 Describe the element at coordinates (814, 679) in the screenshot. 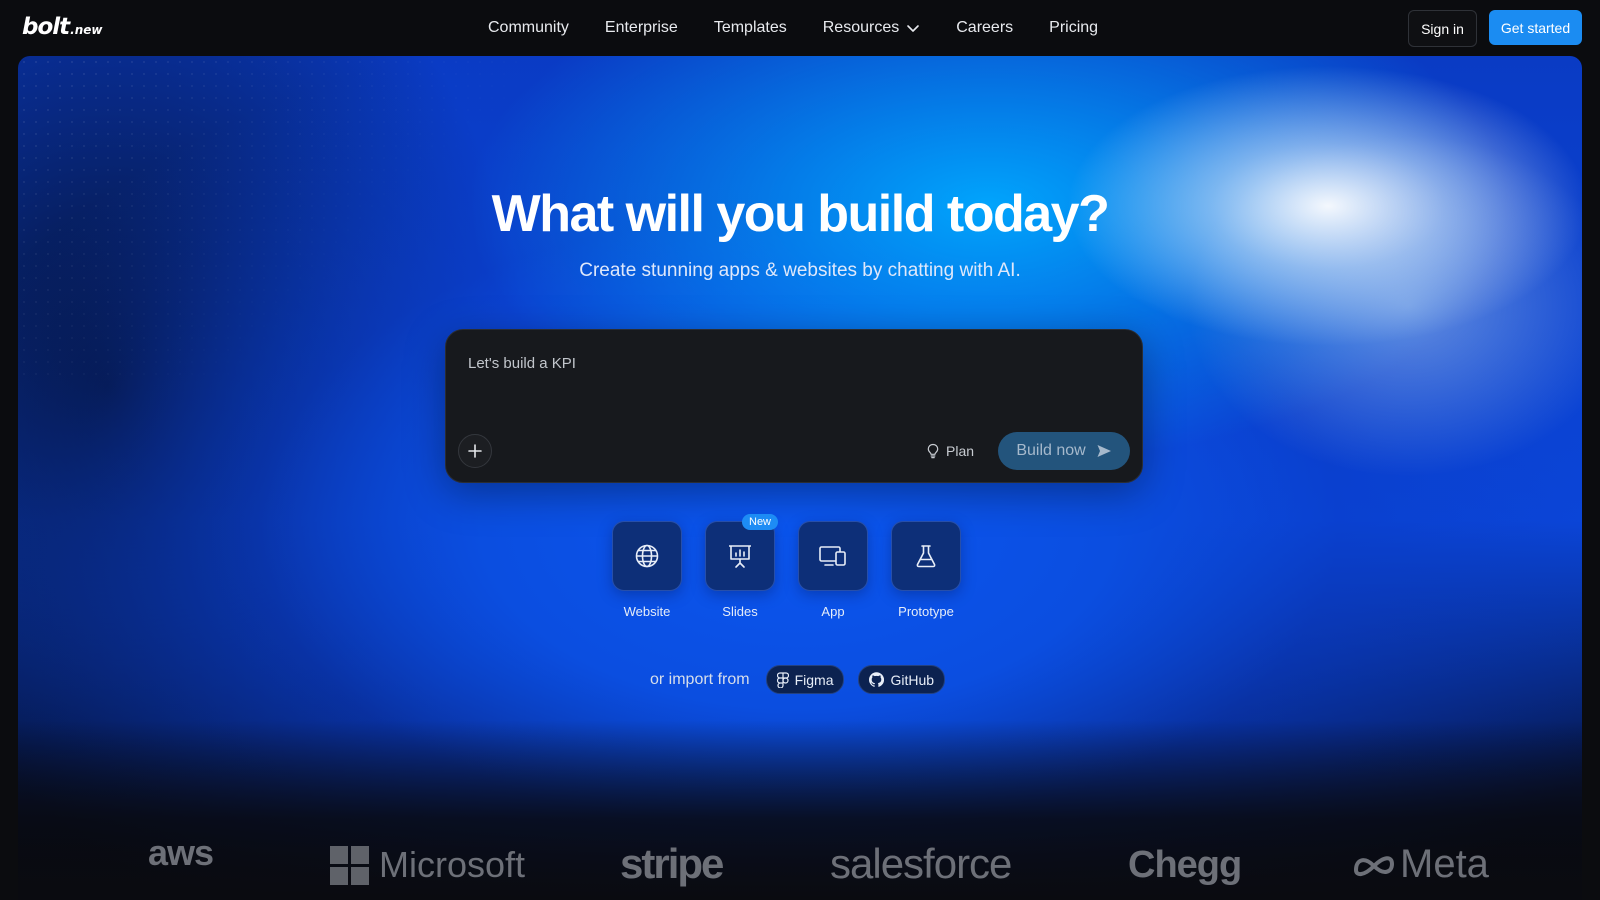

I see `figma-label: Figma` at that location.